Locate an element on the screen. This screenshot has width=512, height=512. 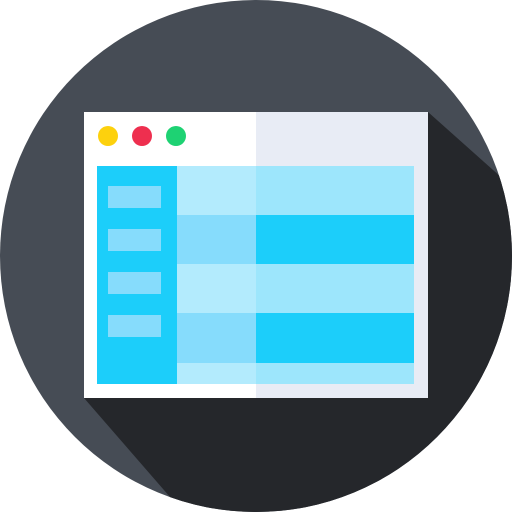
row-4-right is located at coordinates (335, 338).